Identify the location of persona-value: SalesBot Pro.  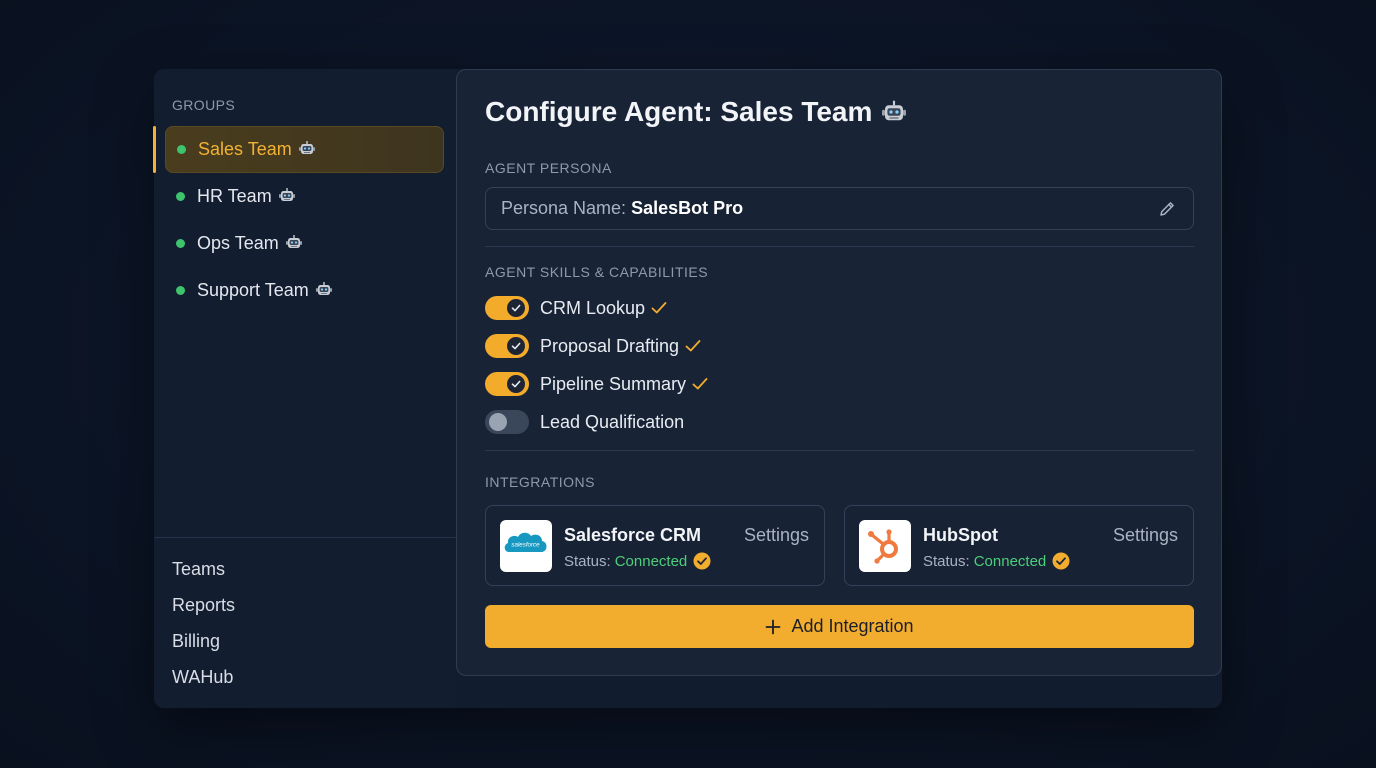
(687, 208).